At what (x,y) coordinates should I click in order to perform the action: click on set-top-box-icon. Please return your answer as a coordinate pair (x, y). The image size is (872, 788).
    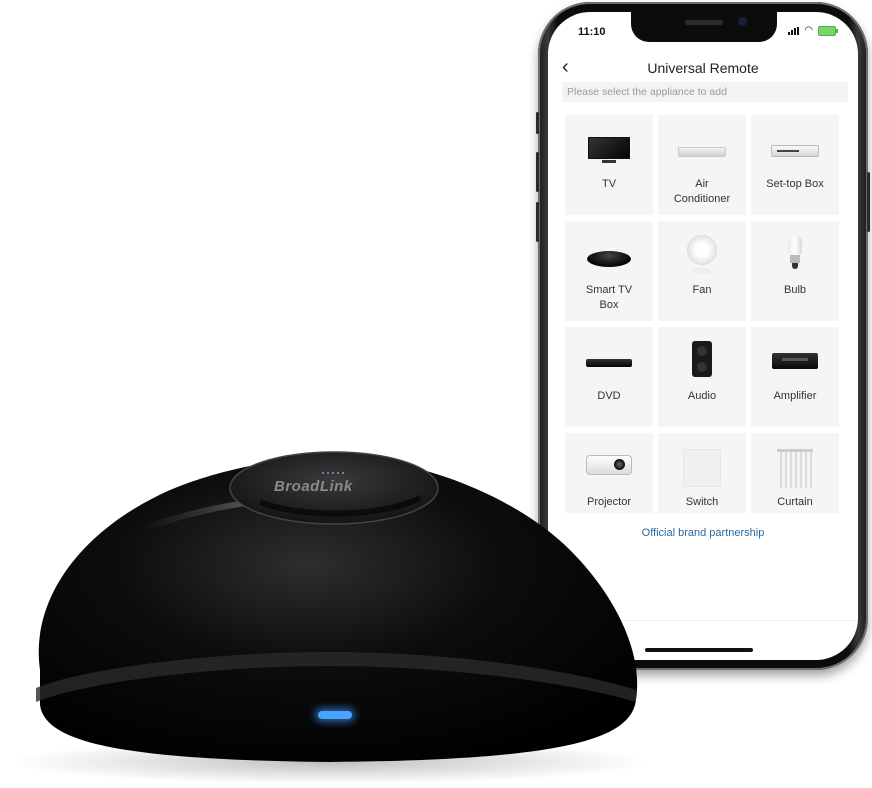
    Looking at the image, I should click on (795, 151).